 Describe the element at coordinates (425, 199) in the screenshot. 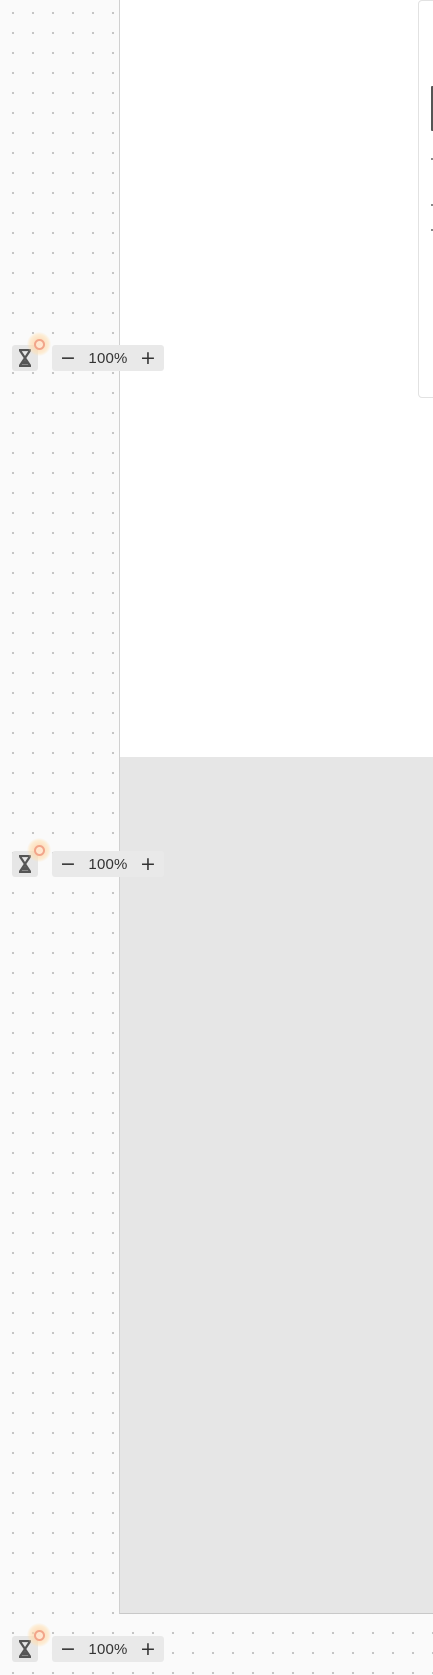

I see `overlay-card` at that location.